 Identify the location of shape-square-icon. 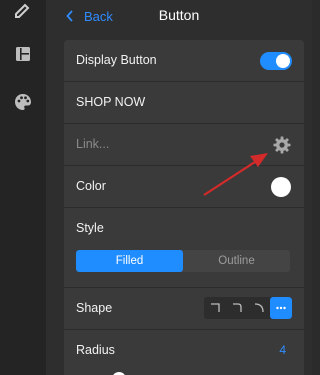
(215, 308).